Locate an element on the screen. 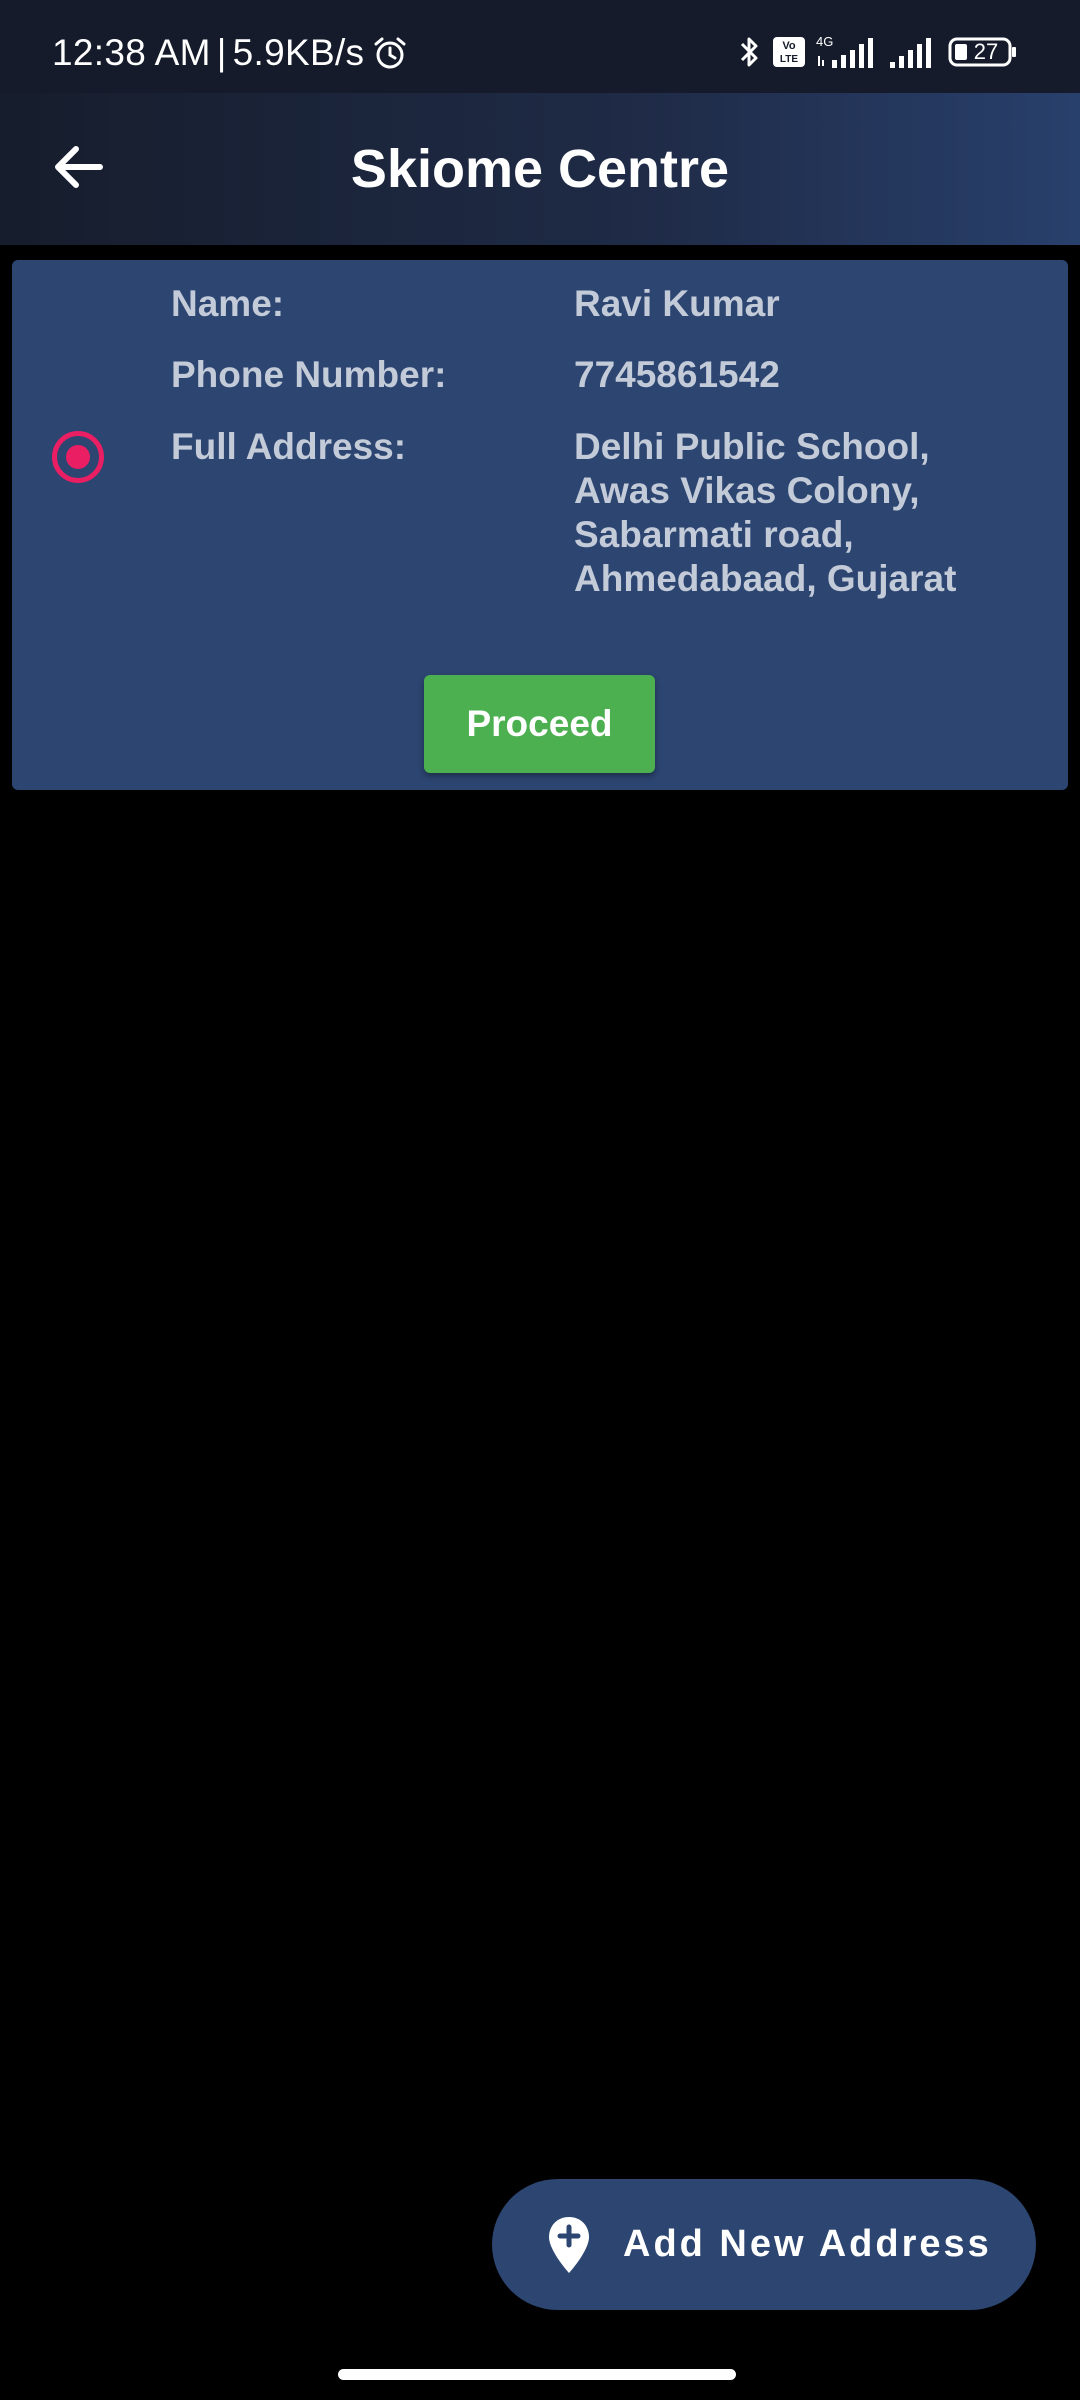 This screenshot has width=1080, height=2400. home-indicator is located at coordinates (537, 2374).